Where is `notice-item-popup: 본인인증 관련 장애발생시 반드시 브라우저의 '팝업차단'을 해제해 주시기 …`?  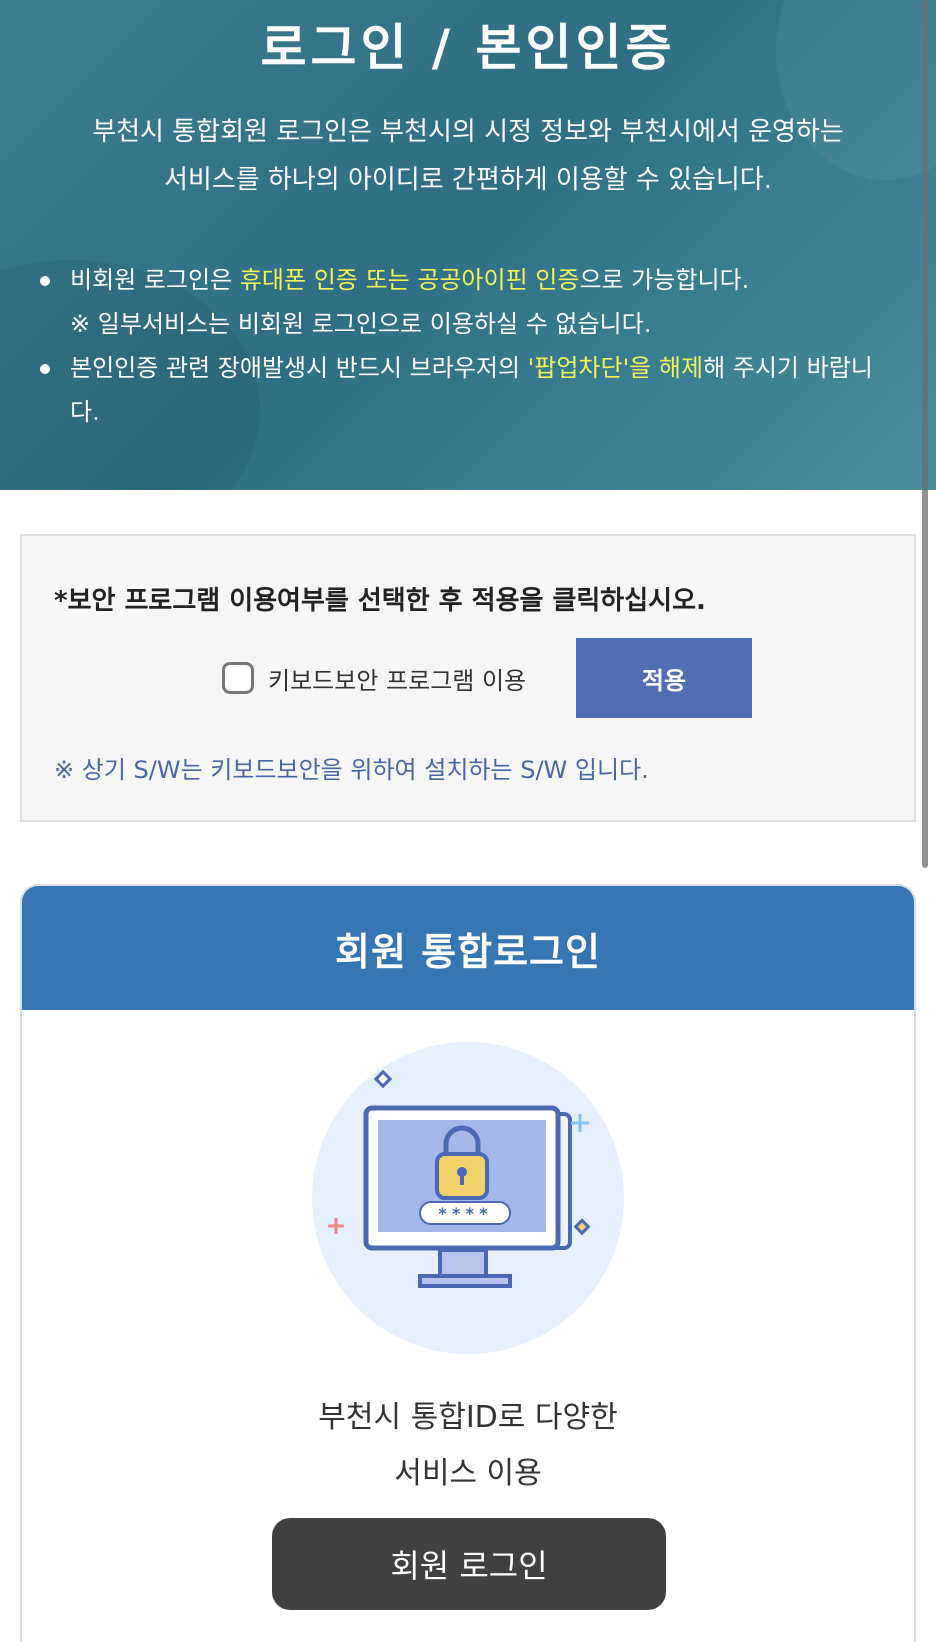
notice-item-popup: 본인인증 관련 장애발생시 반드시 브라우저의 '팝업차단'을 해제해 주시기 … is located at coordinates (464, 390).